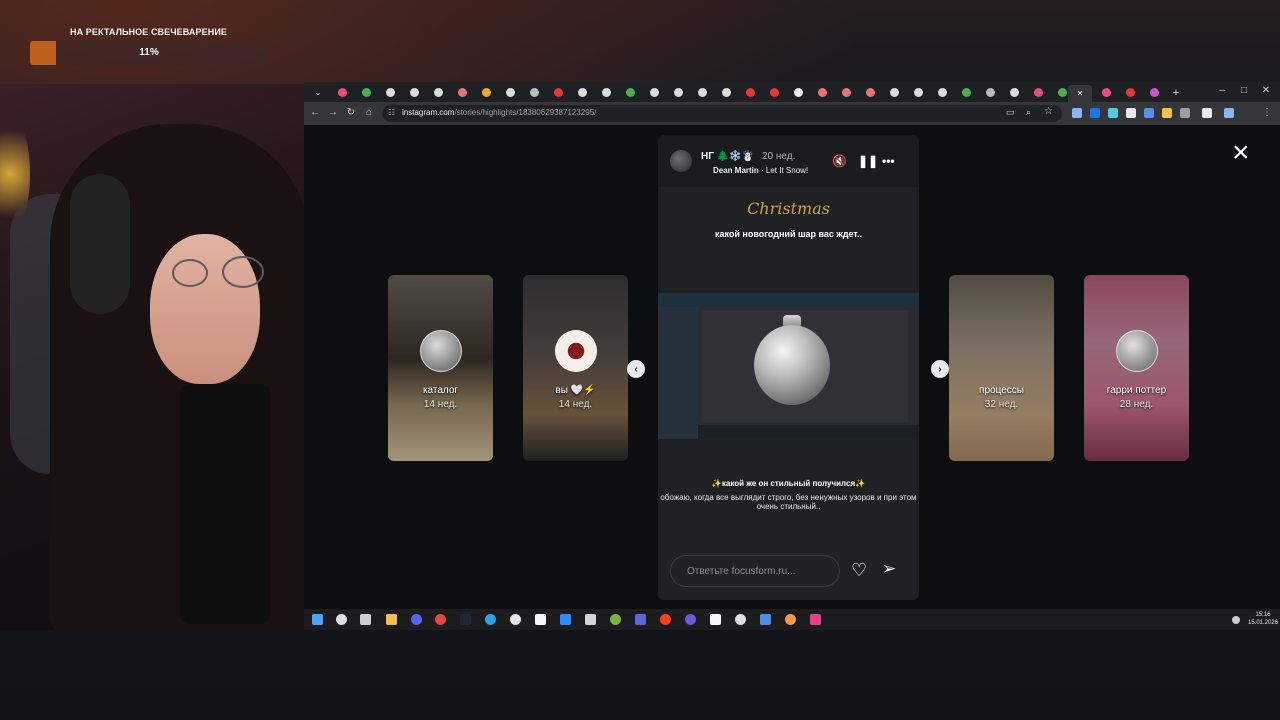  What do you see at coordinates (765, 619) in the screenshot?
I see `chart-app-icon` at bounding box center [765, 619].